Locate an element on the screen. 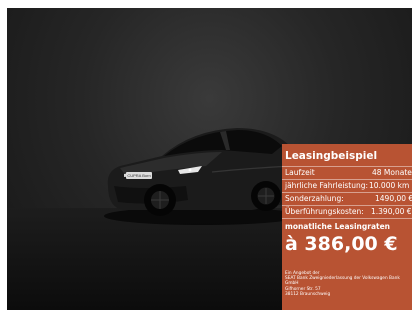  offer-row-down-payment: Sonderzahlung: 1490,00 € is located at coordinates (348, 199).